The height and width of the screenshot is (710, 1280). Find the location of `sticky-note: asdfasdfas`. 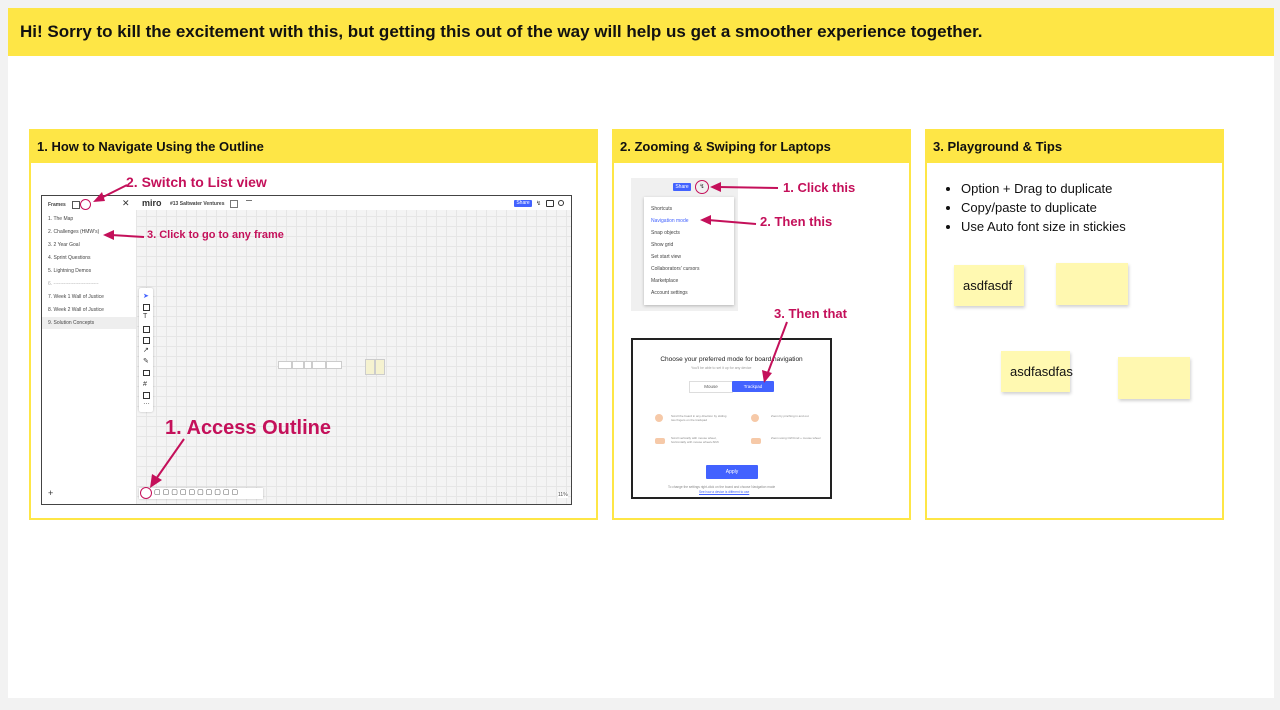

sticky-note: asdfasdfas is located at coordinates (1037, 371).